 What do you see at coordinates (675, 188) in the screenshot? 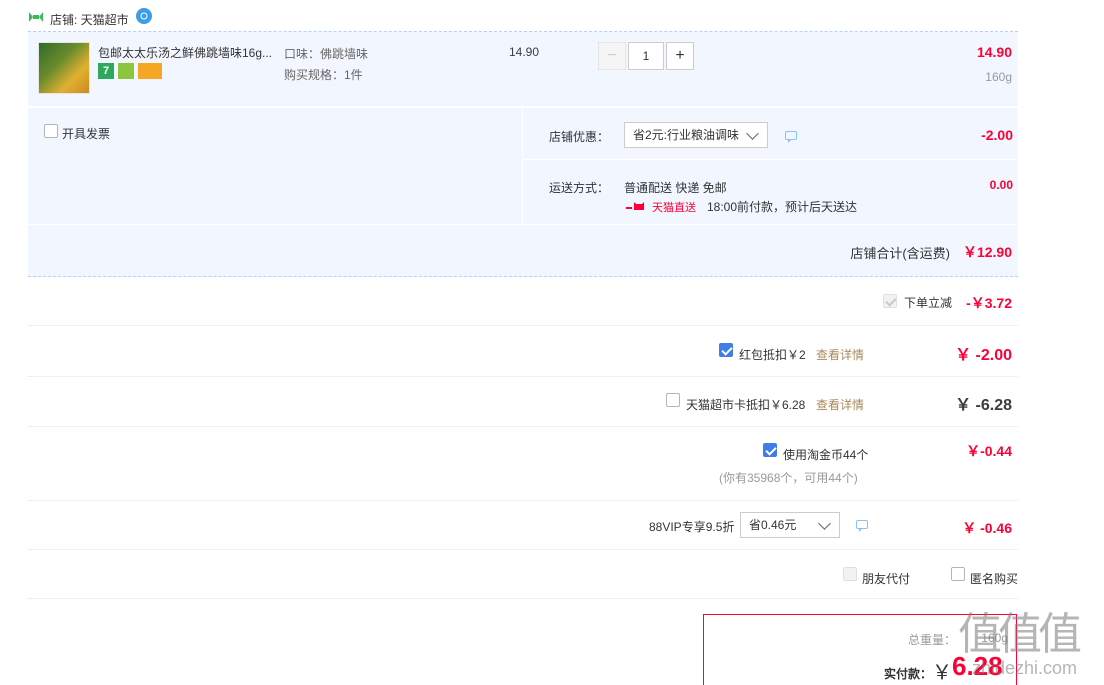
I see `delivery-method: 普通配送 快递 免邮` at bounding box center [675, 188].